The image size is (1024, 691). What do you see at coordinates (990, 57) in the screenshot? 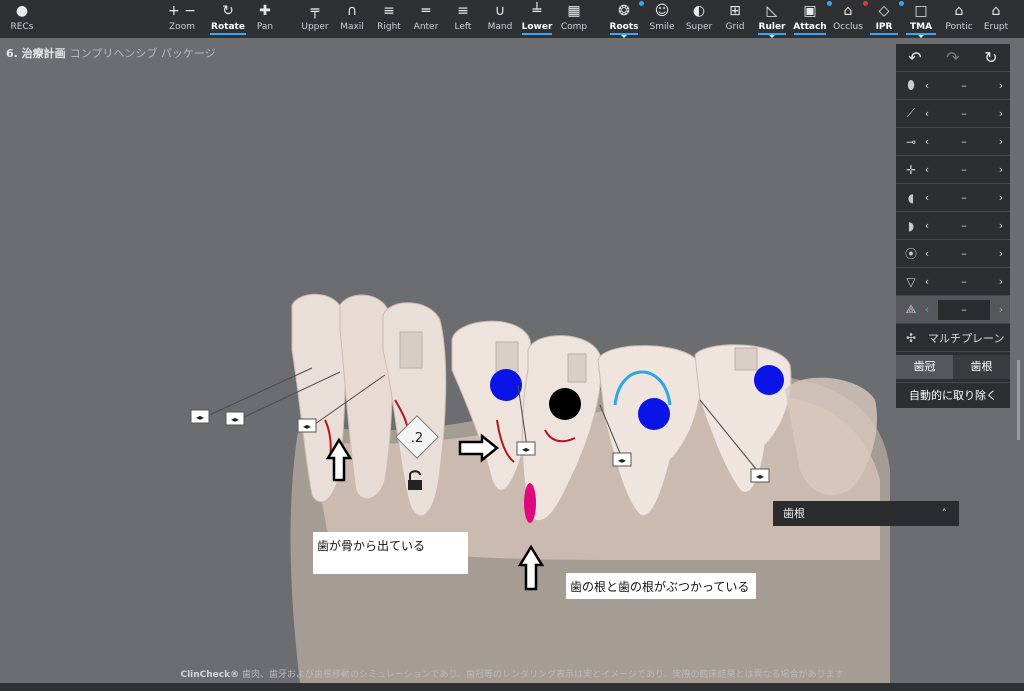
I see `reset-icon: ↻` at bounding box center [990, 57].